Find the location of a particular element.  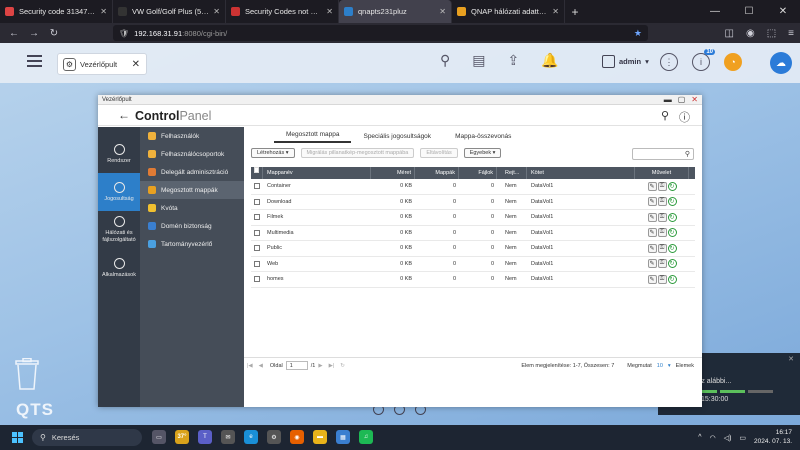

bell-icon: 🔔 is located at coordinates (549, 60).